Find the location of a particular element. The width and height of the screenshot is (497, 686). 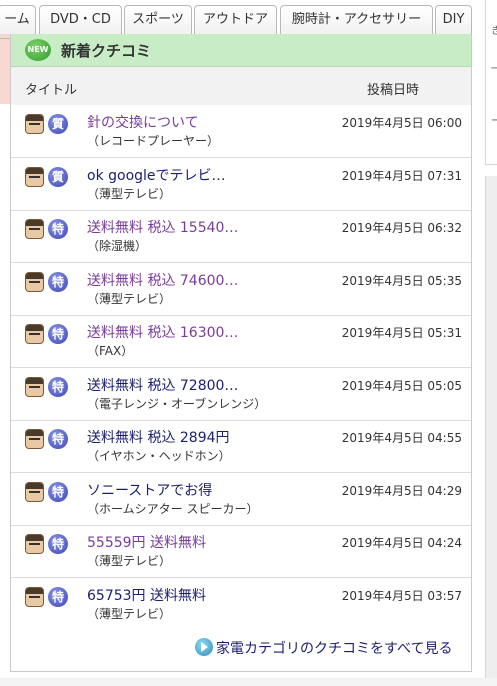

review-date: 2019年4月5日 04:24 is located at coordinates (401, 543).